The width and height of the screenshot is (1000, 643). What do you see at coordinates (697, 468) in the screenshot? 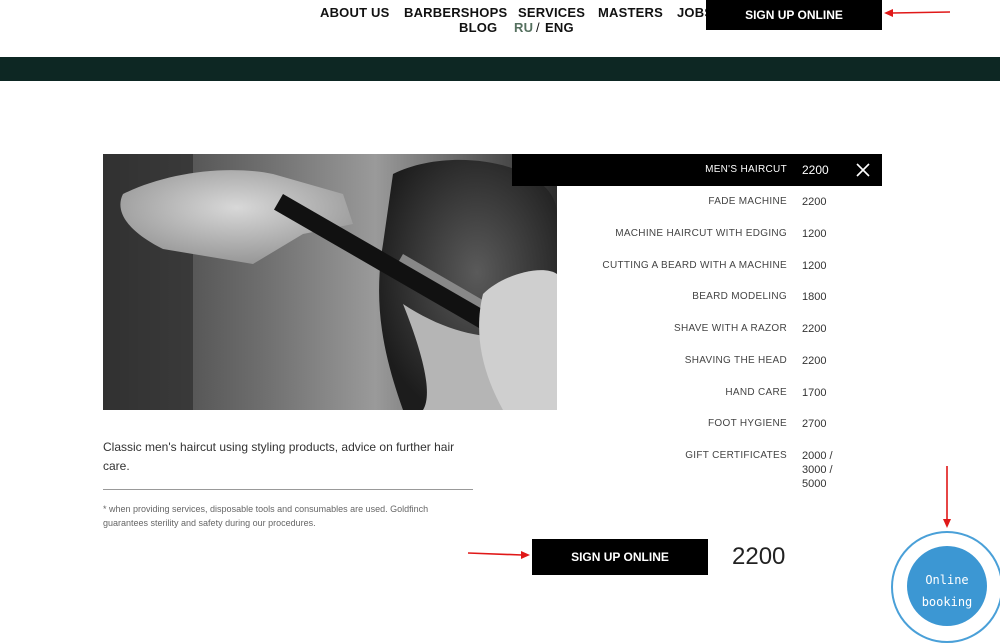
I see `price-row-gift-certificates: GIFT CERTIFICATES 2000 / 3000 / 5000` at bounding box center [697, 468].